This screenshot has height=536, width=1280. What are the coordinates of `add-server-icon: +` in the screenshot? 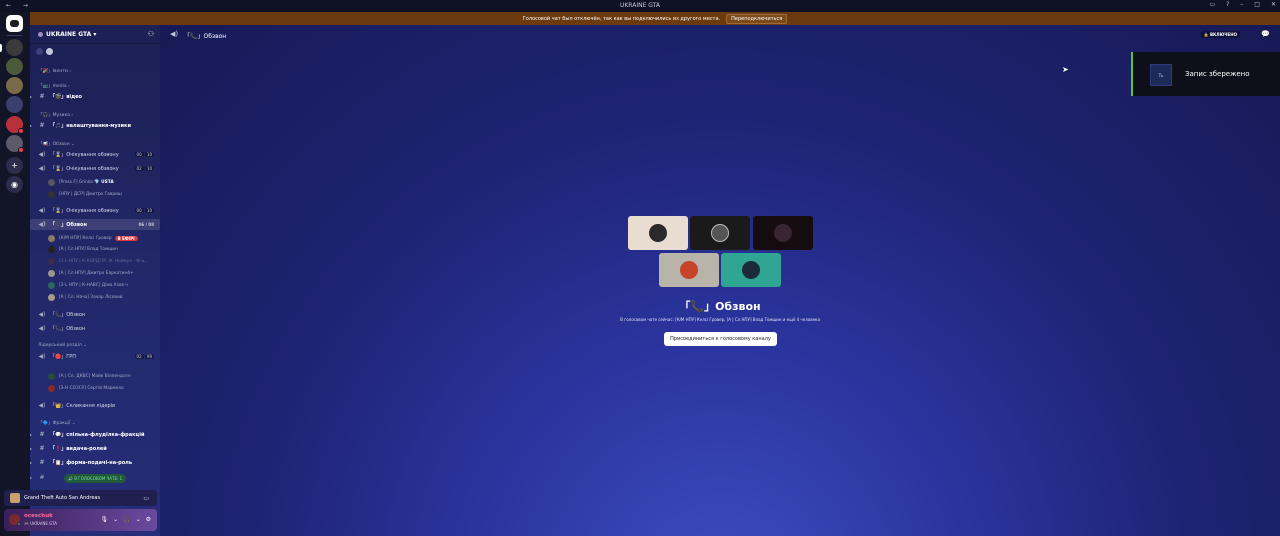 It's located at (14, 165).